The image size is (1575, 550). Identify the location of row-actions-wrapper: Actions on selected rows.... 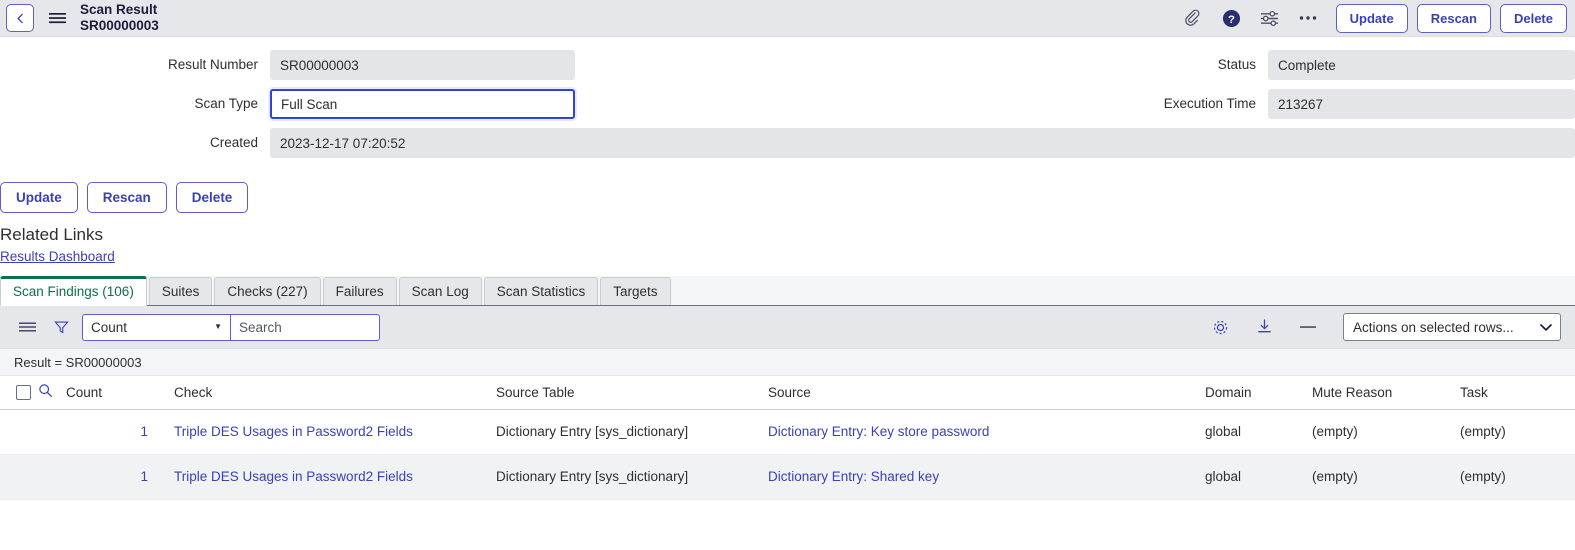
(1452, 327).